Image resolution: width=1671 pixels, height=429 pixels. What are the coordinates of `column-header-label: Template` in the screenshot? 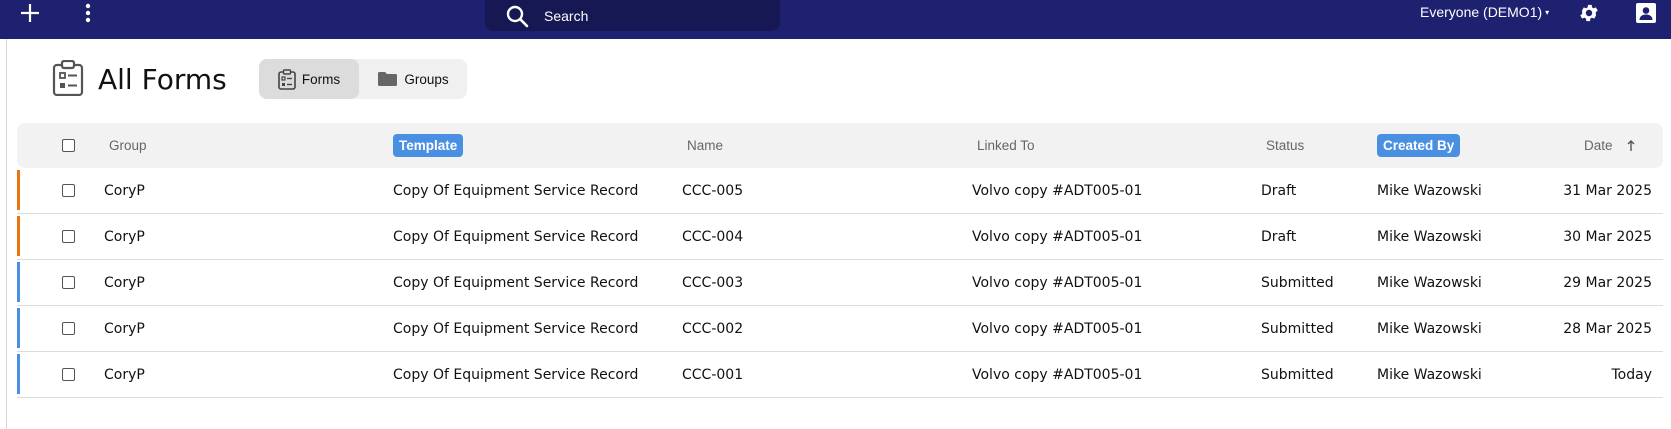 It's located at (428, 145).